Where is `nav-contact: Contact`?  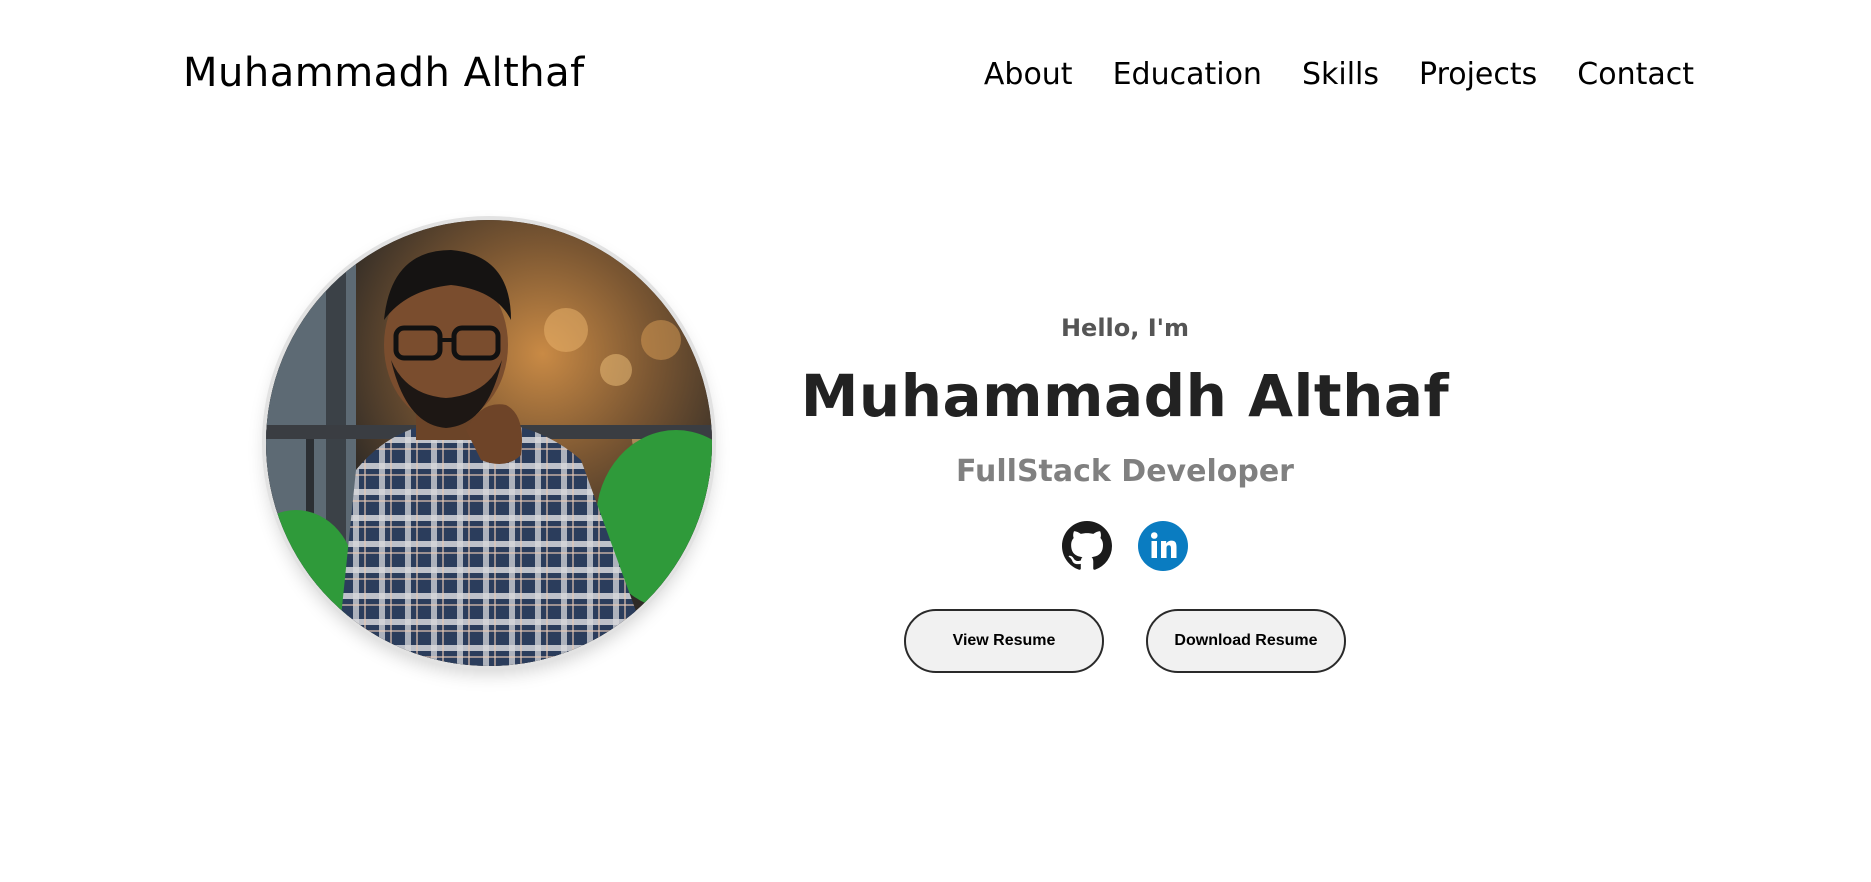
nav-contact: Contact is located at coordinates (1635, 74).